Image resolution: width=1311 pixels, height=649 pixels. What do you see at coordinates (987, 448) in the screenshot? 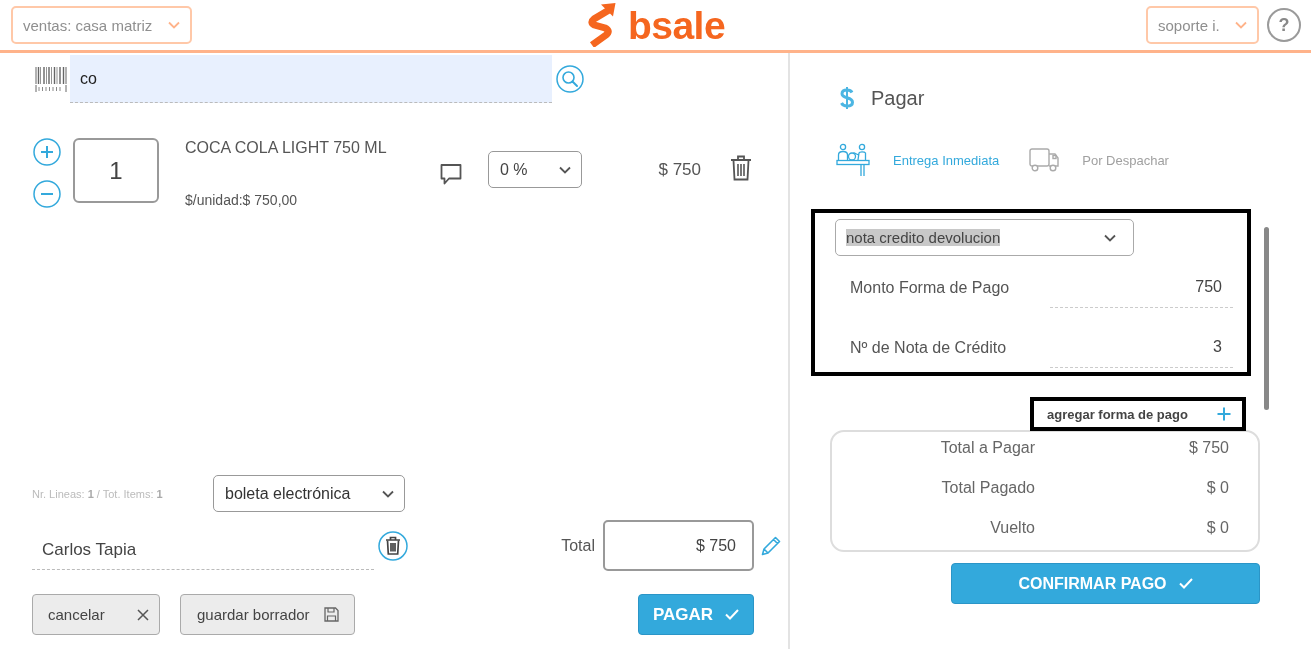
I see `totals-label: Total a Pagar` at bounding box center [987, 448].